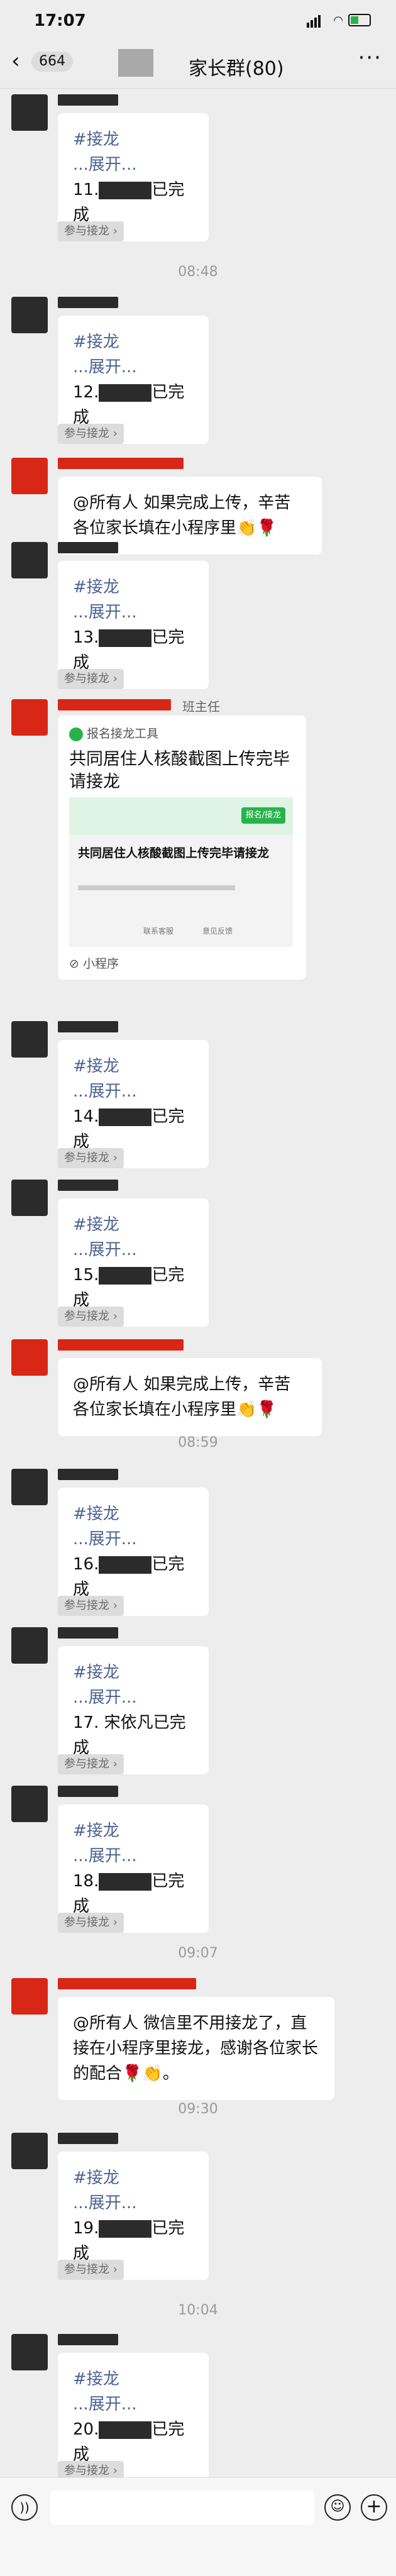  Describe the element at coordinates (198, 2526) in the screenshot. I see `input-bar: )) ☺ +` at that location.